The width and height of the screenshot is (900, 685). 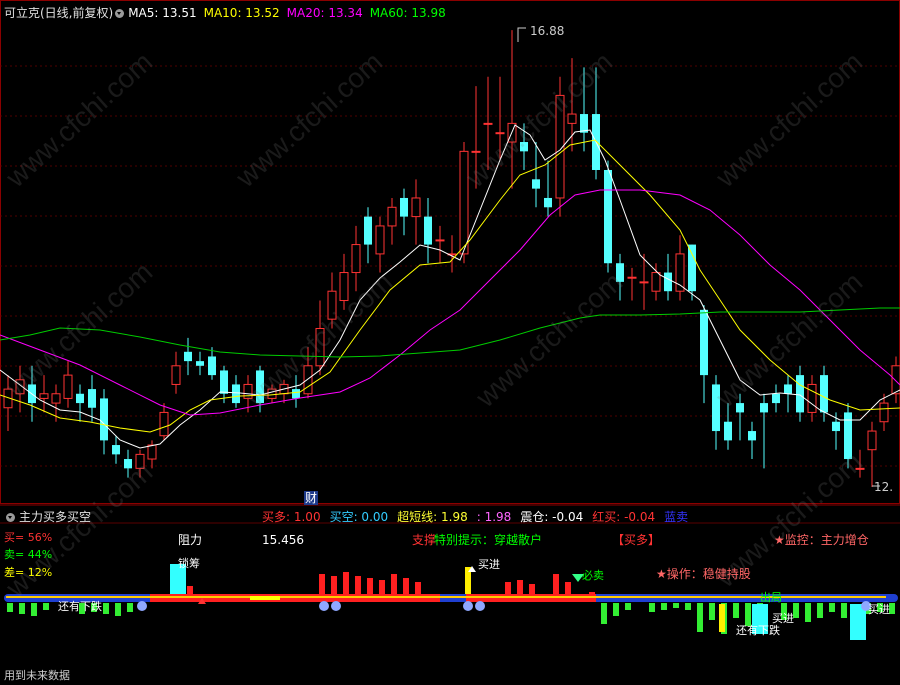 What do you see at coordinates (432, 517) in the screenshot?
I see `indicator-value: 超短线: 1.98` at bounding box center [432, 517].